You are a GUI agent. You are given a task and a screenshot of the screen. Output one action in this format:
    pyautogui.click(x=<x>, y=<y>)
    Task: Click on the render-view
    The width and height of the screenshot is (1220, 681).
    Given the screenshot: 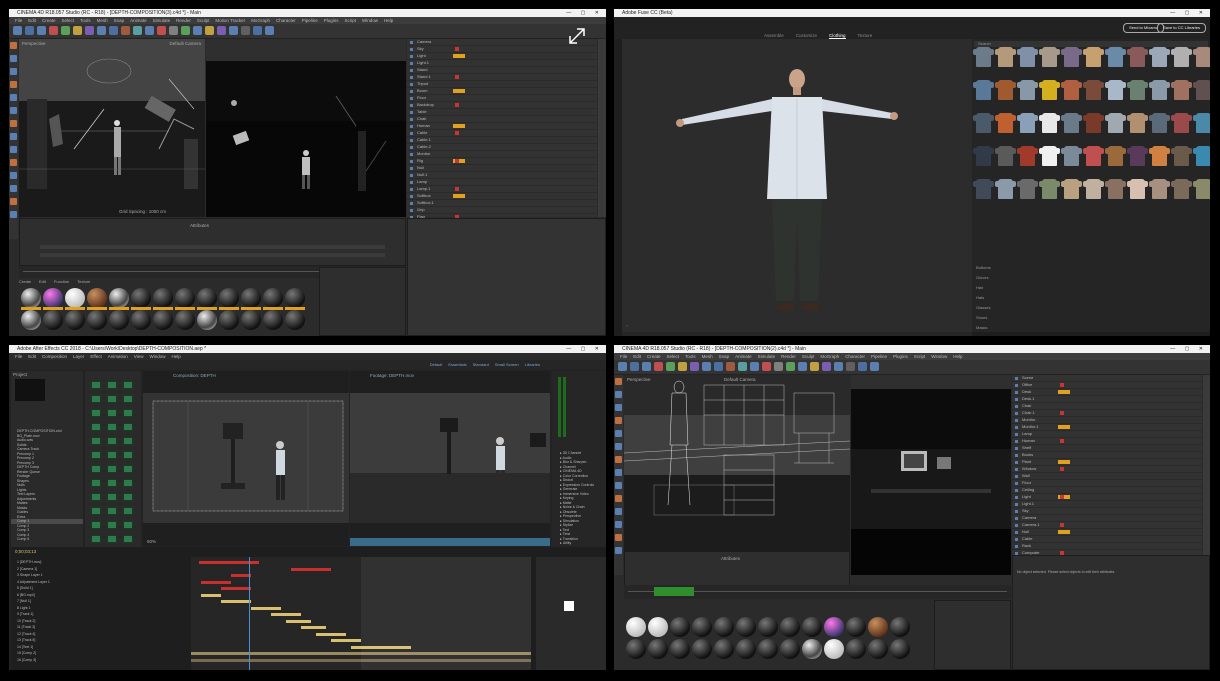 What is the action you would take?
    pyautogui.click(x=931, y=475)
    